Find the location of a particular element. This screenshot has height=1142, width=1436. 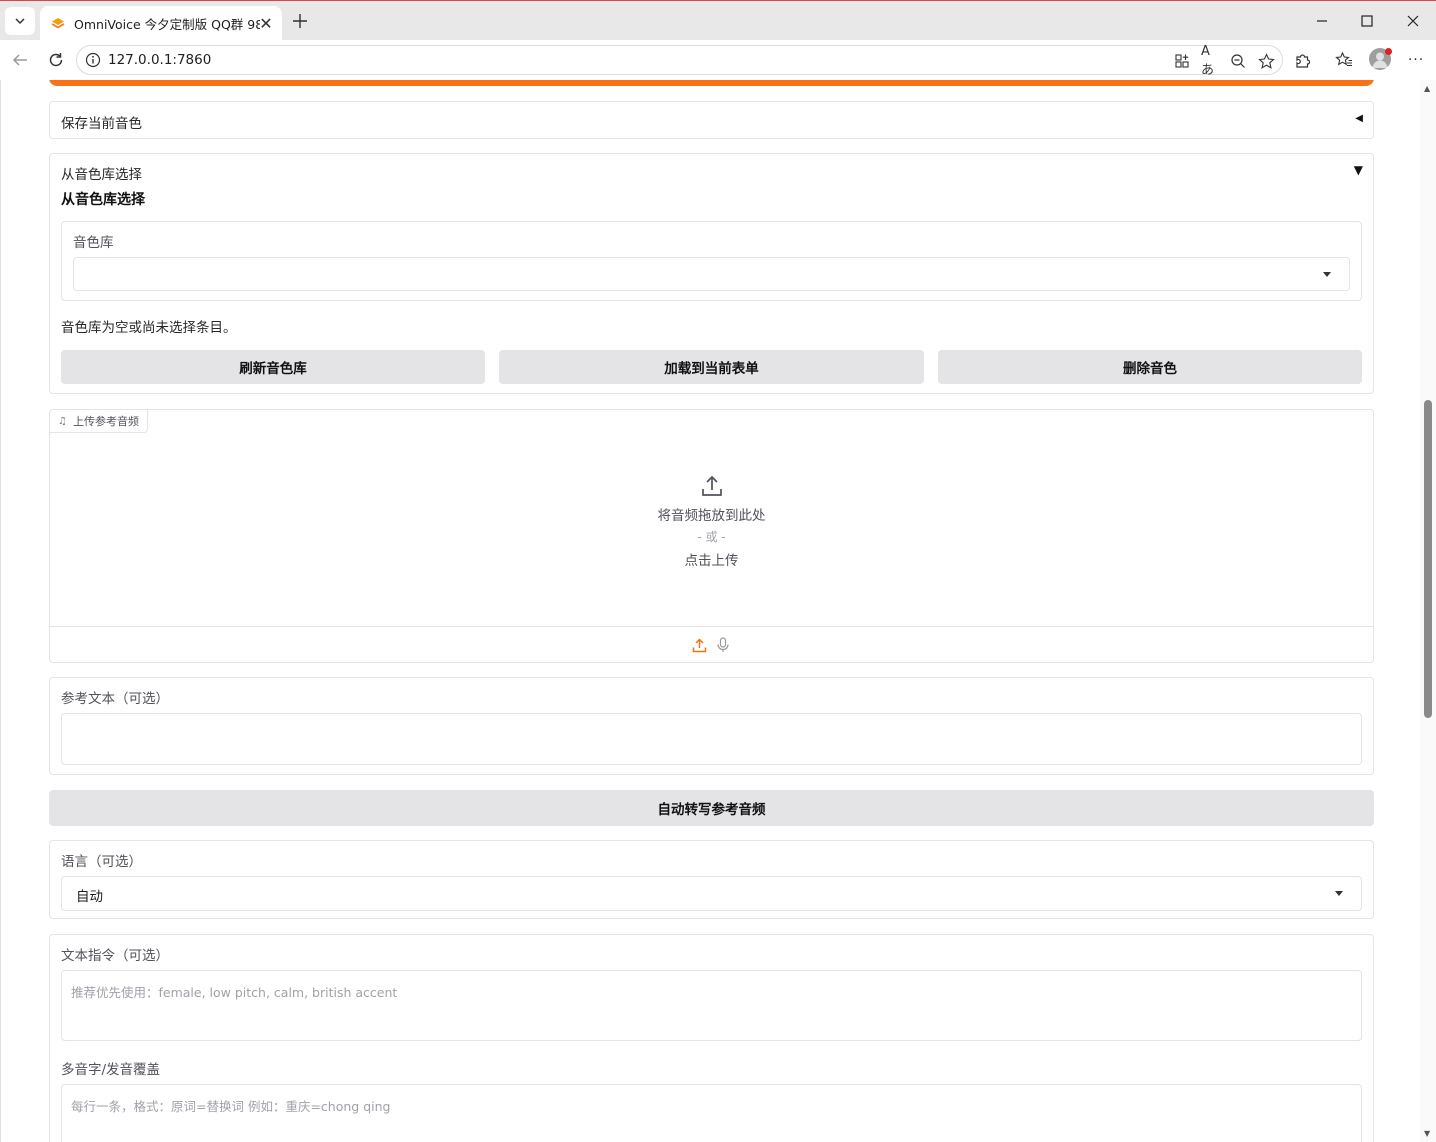

back-button is located at coordinates (20, 60).